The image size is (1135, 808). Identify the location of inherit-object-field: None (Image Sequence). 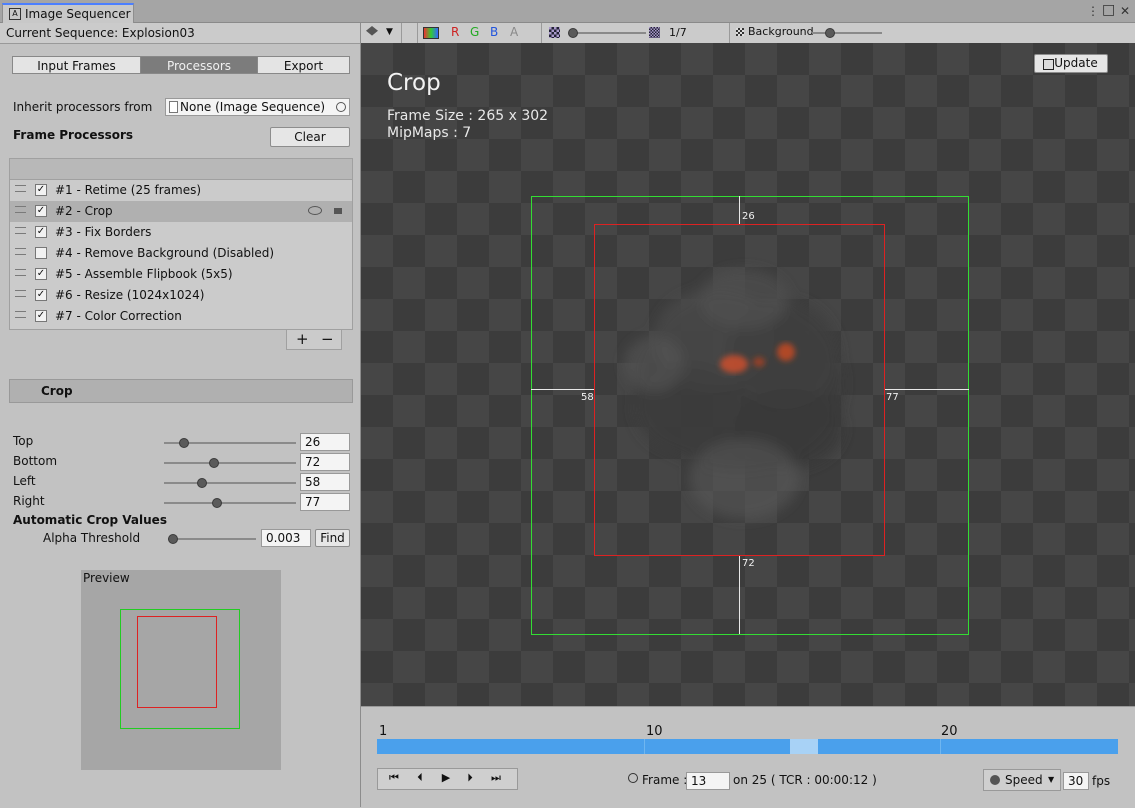
(257, 107).